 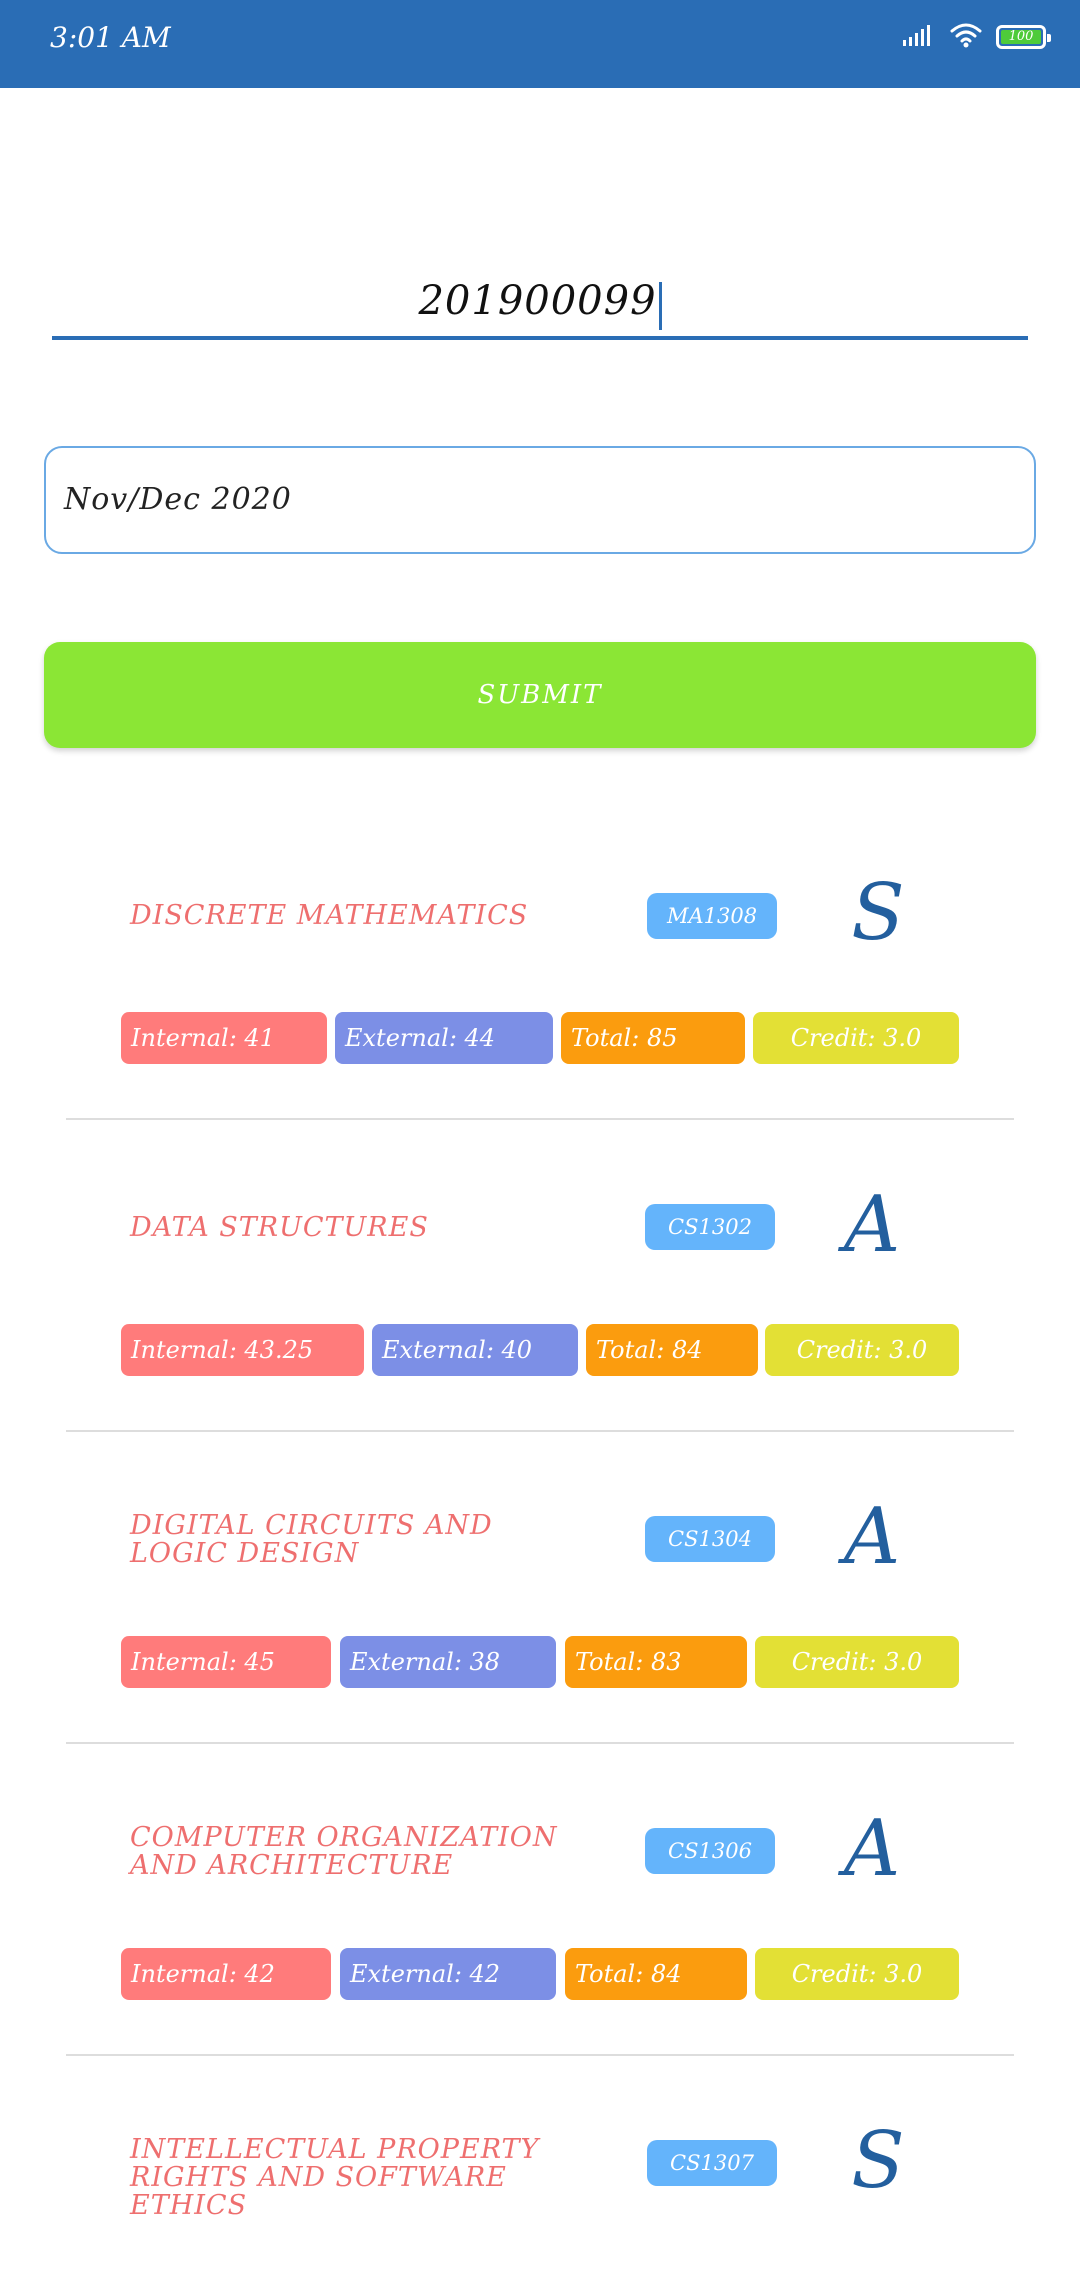 What do you see at coordinates (710, 1539) in the screenshot?
I see `course-code-badge: CS1304` at bounding box center [710, 1539].